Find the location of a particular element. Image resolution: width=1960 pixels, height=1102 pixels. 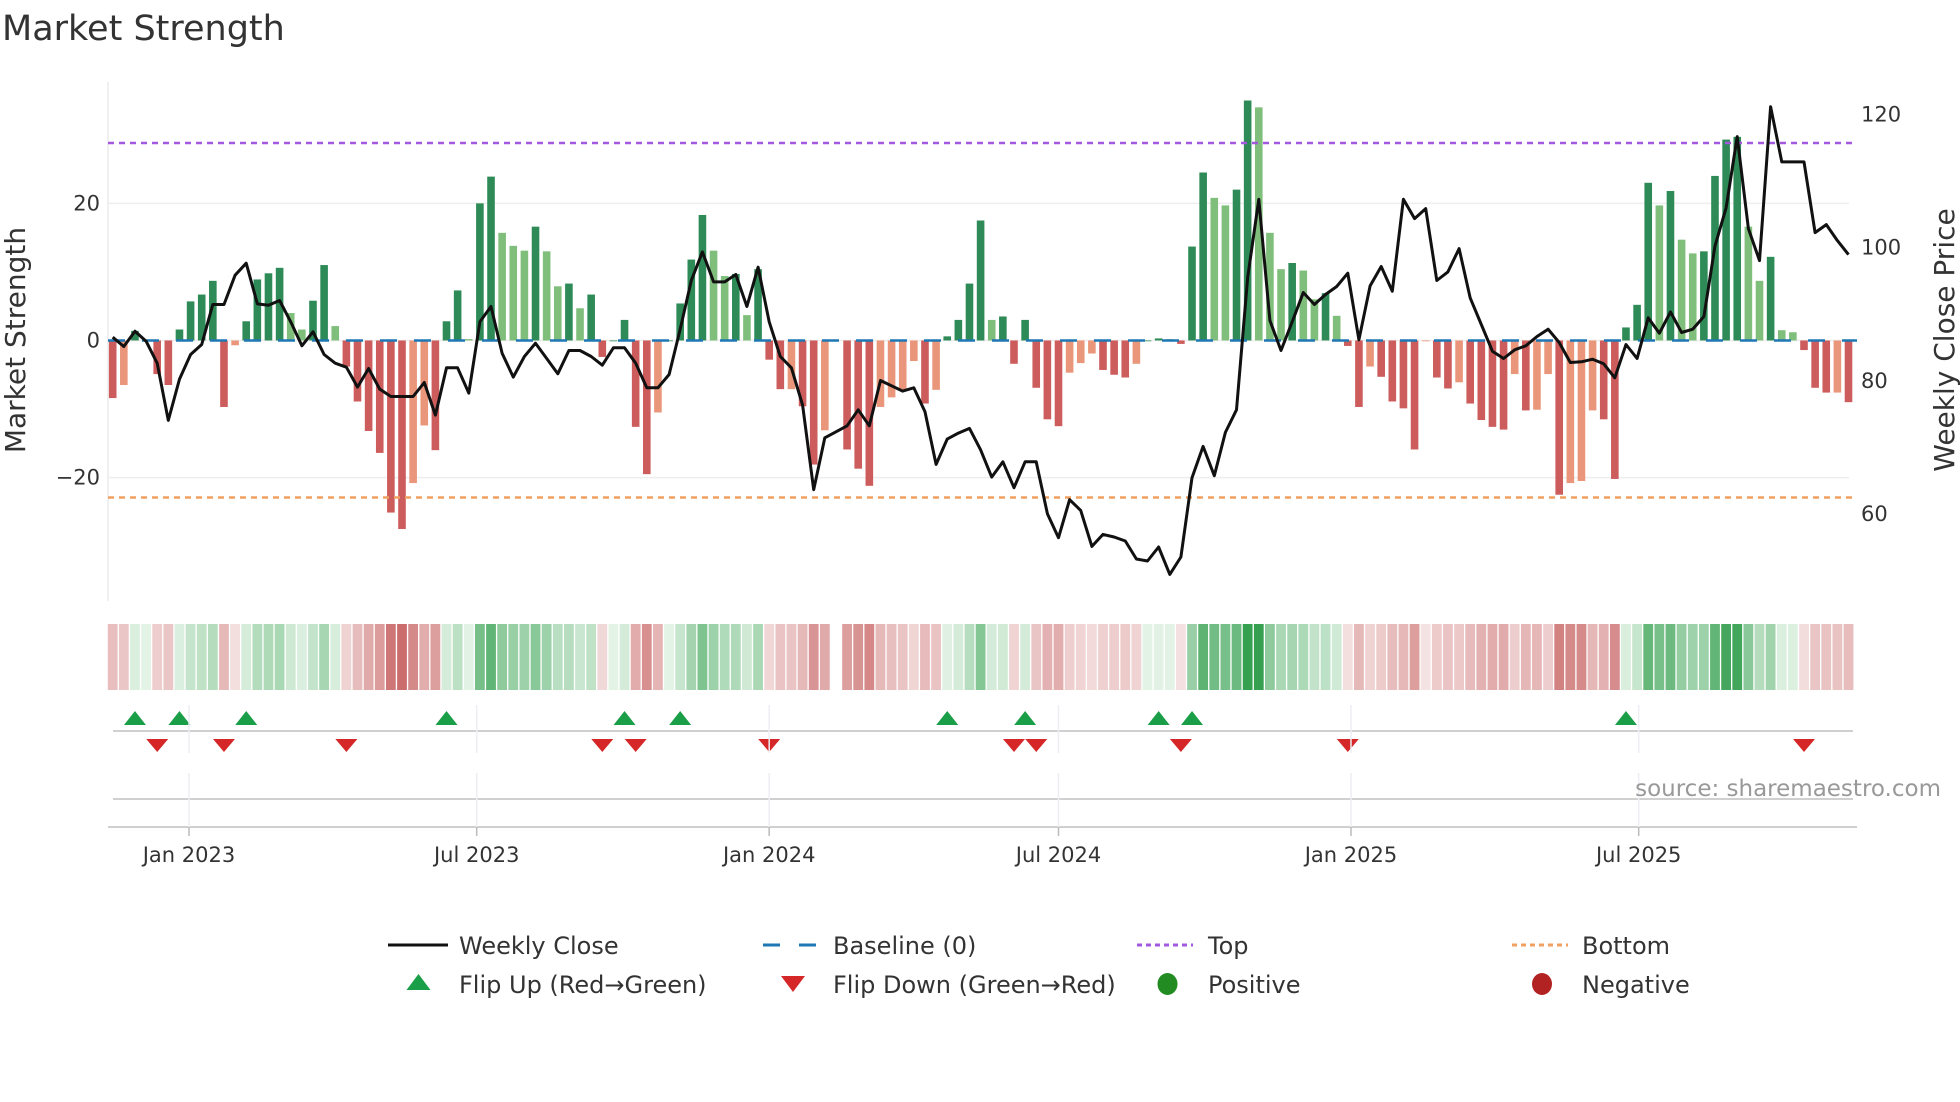

x-tick-label: Jan 2023 is located at coordinates (188, 855).